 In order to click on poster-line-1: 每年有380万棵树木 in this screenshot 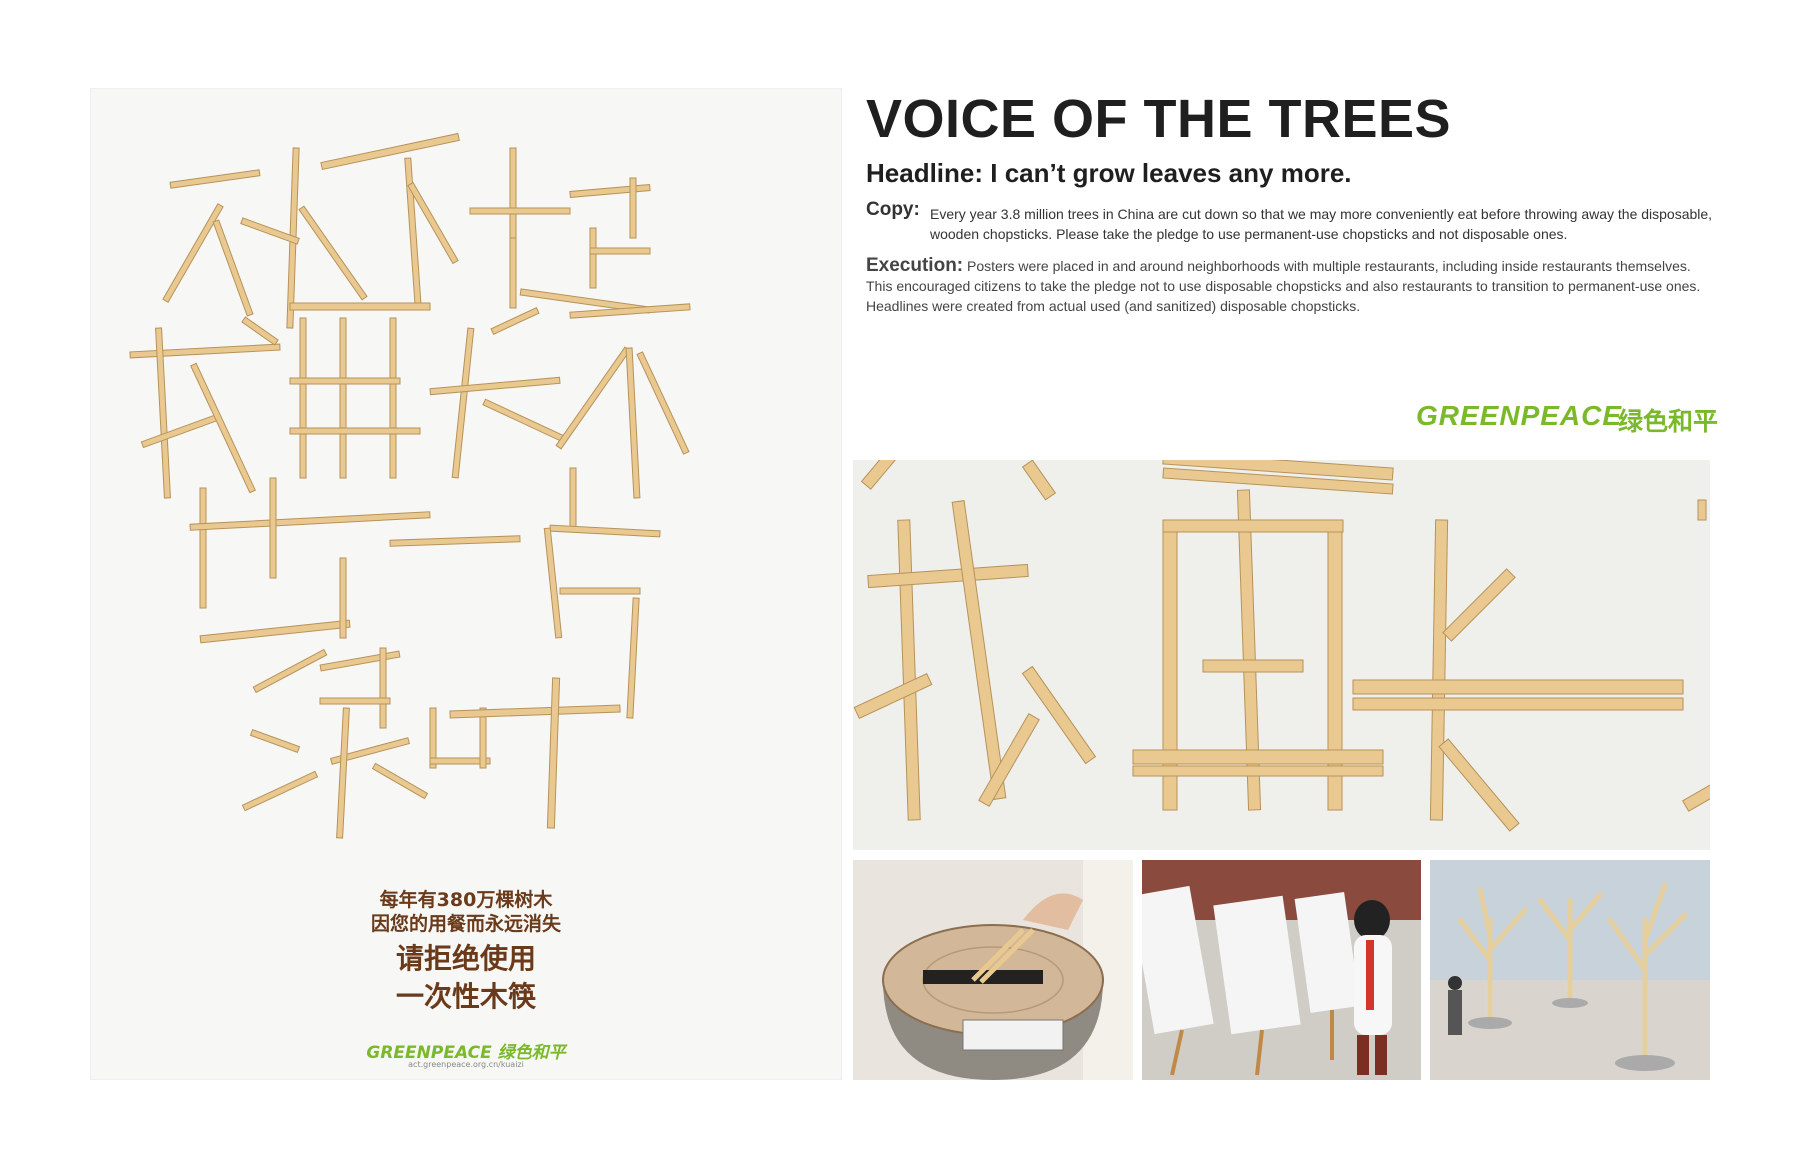, I will do `click(466, 900)`.